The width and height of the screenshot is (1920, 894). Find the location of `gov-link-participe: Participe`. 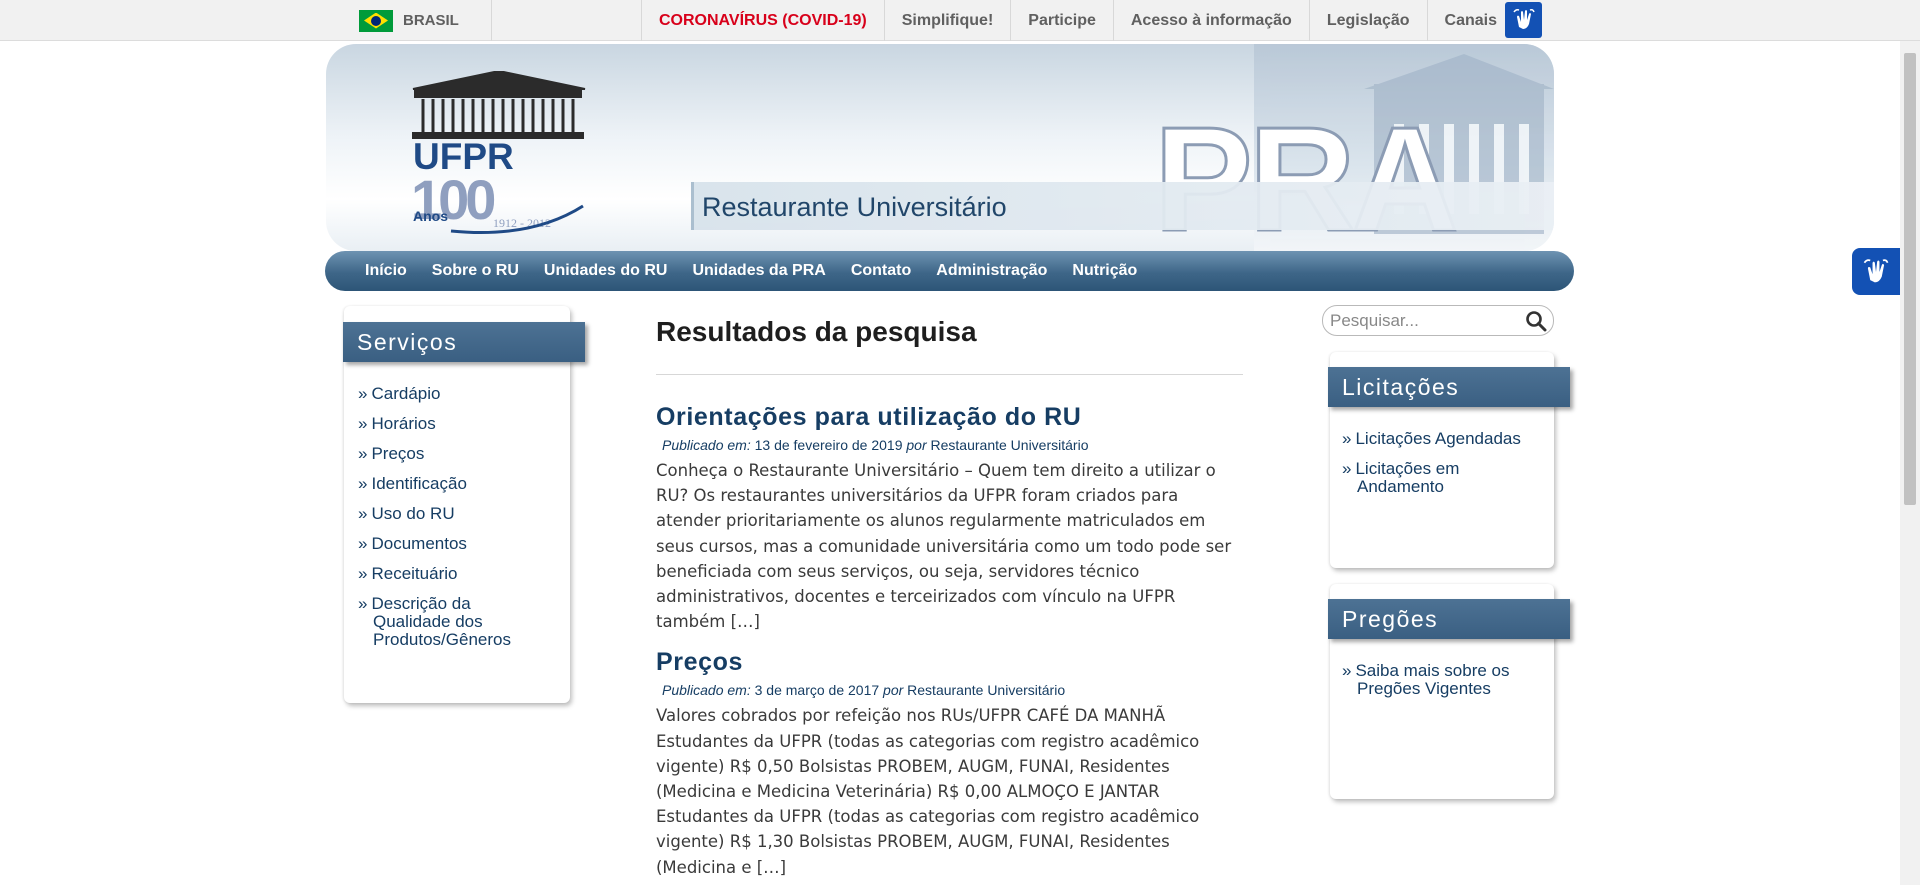

gov-link-participe: Participe is located at coordinates (1061, 20).